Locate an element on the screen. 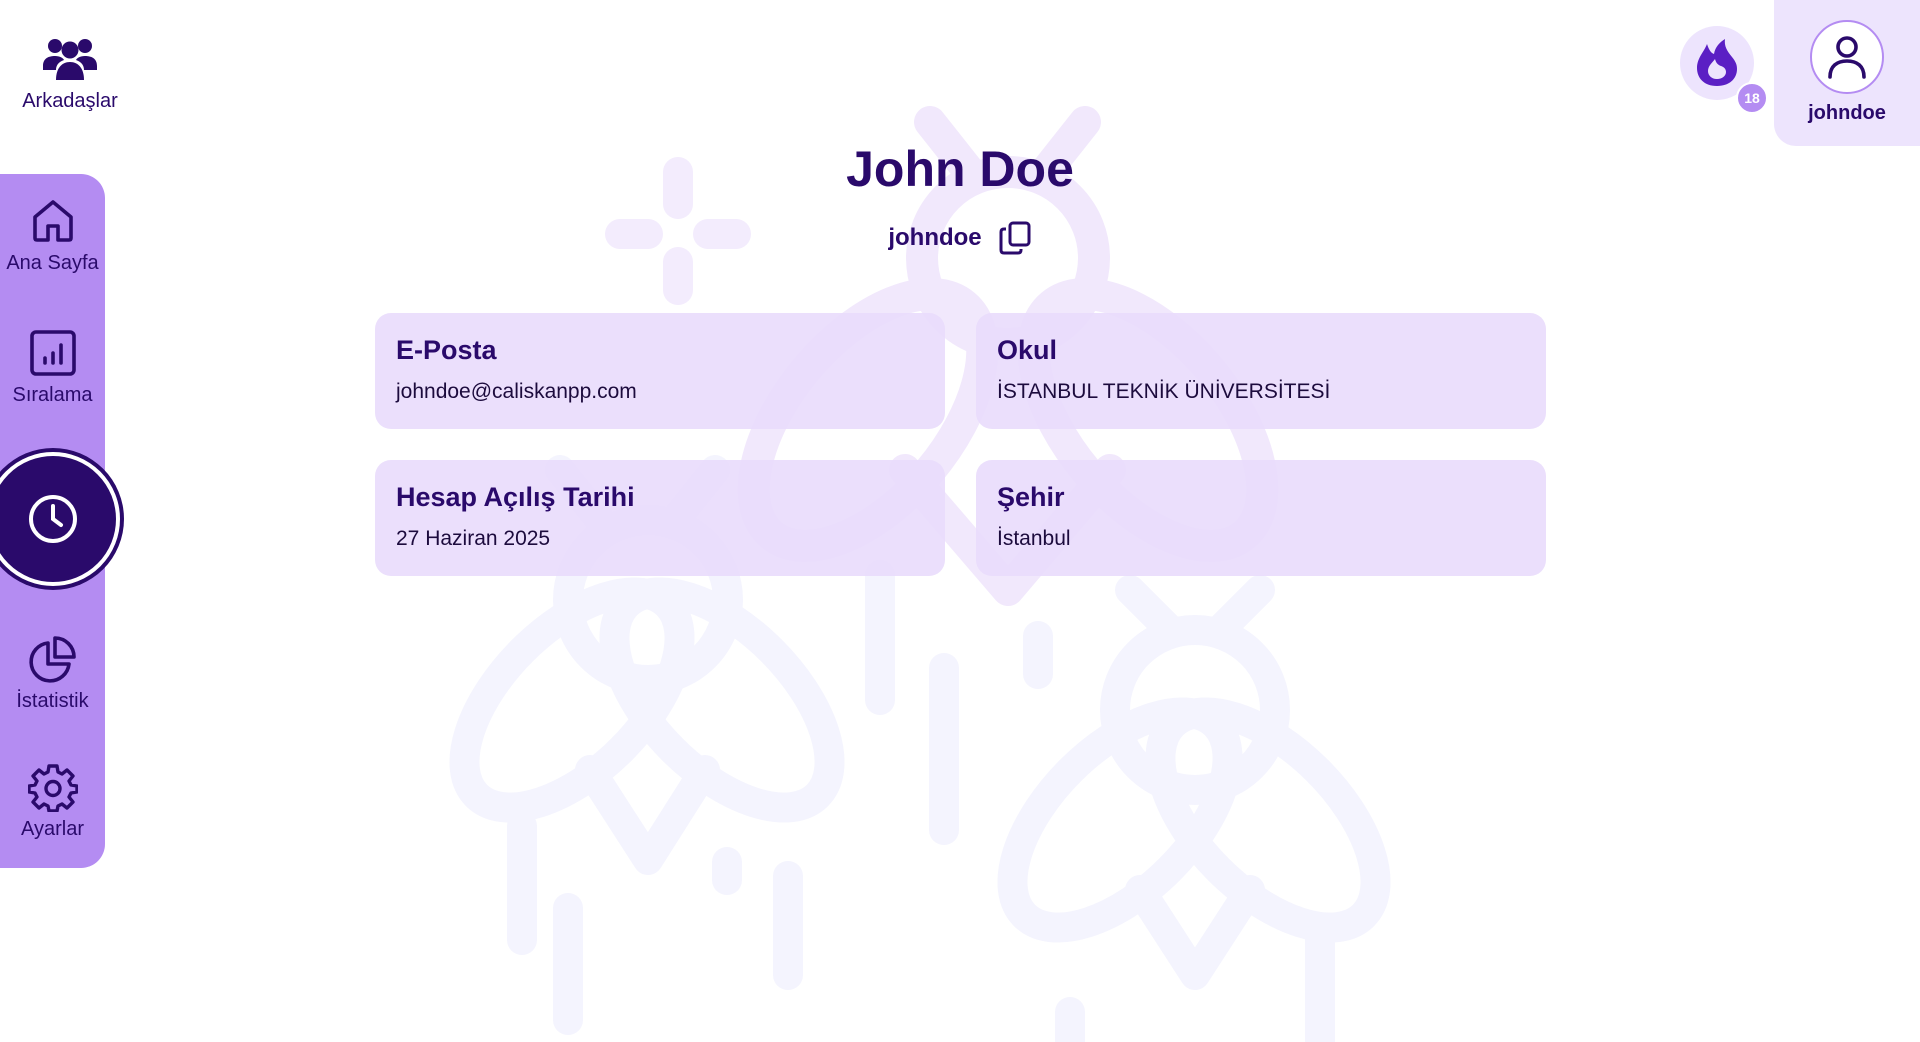 The image size is (1920, 1042). sidebar: Ana Sayfa Sıralama İstatistik Ayarlar is located at coordinates (60, 521).